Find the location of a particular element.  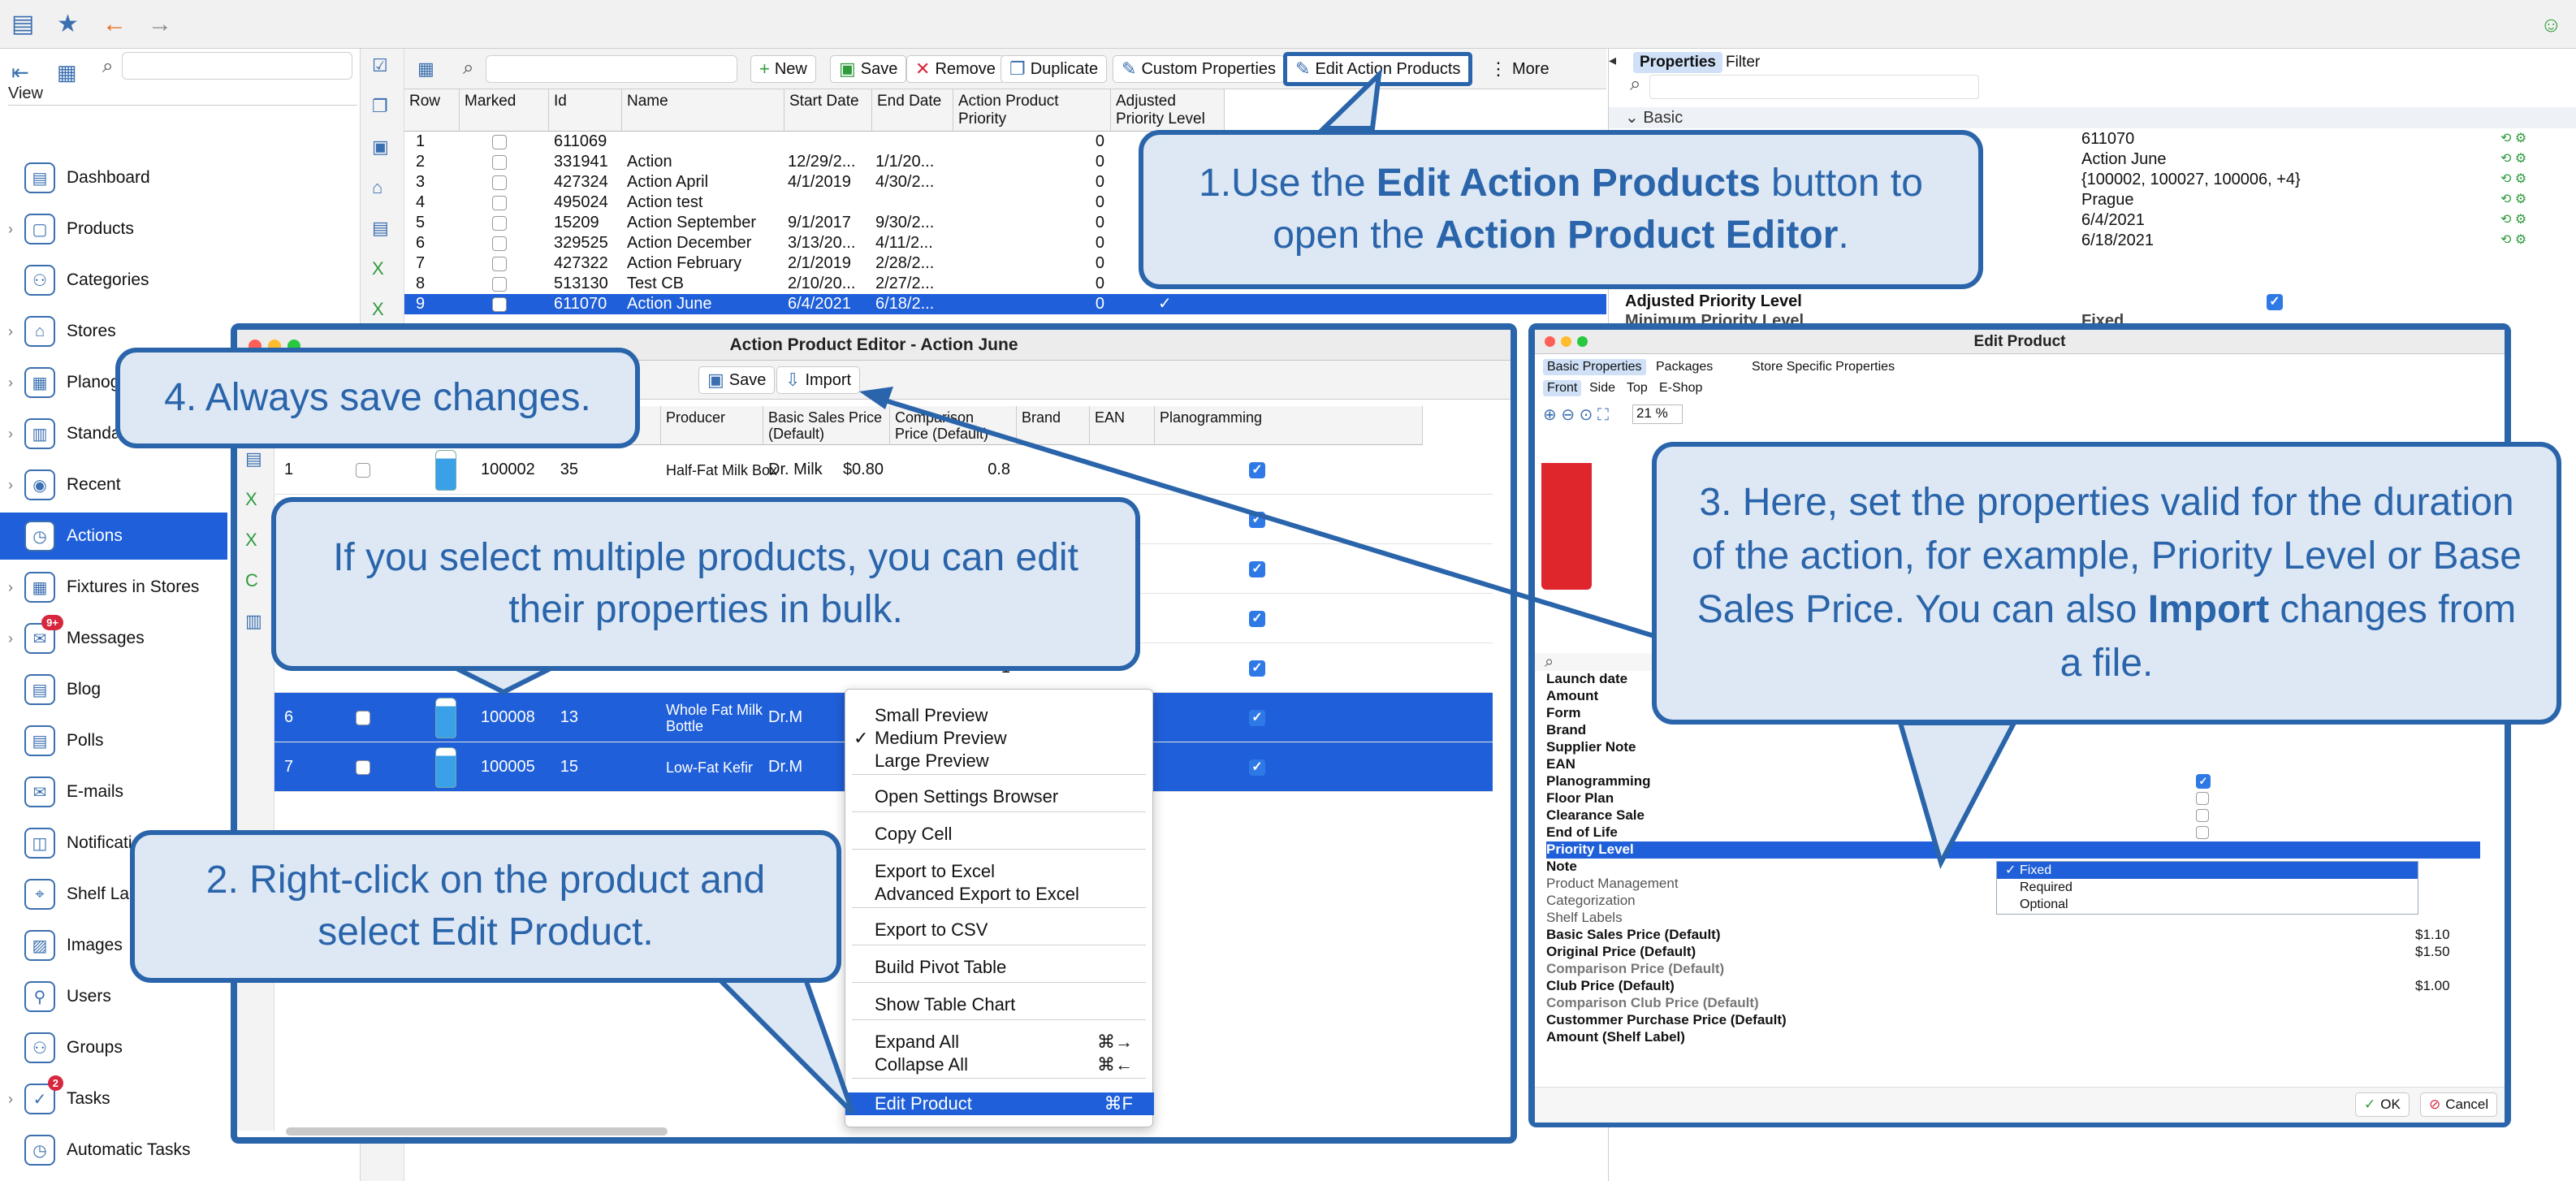

back-arrow-icon: ← is located at coordinates (114, 24).